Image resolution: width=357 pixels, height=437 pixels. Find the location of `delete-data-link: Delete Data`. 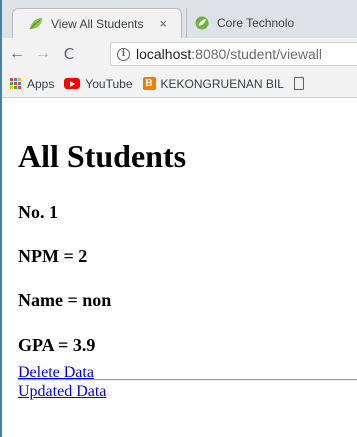

delete-data-link: Delete Data is located at coordinates (56, 373).